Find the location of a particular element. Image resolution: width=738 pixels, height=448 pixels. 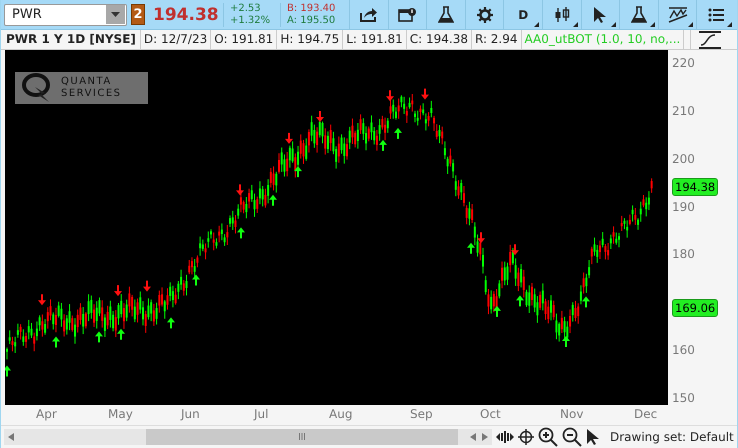

drawing-set-selector: Drawing set: Default is located at coordinates (672, 437).